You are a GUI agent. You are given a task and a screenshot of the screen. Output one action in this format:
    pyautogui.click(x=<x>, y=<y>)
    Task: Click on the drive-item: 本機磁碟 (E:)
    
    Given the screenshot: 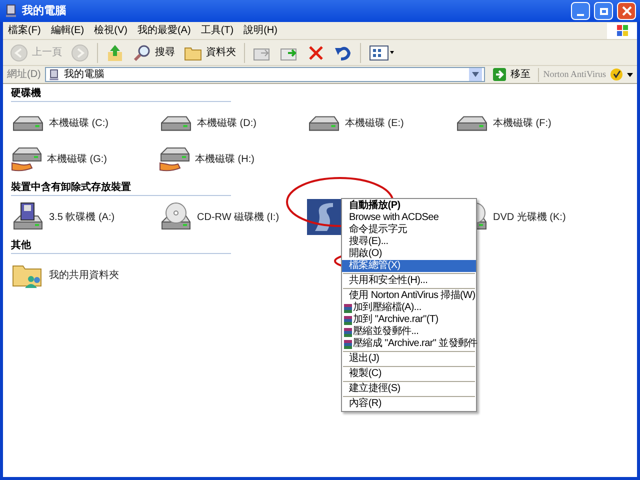 What is the action you would take?
    pyautogui.click(x=355, y=123)
    